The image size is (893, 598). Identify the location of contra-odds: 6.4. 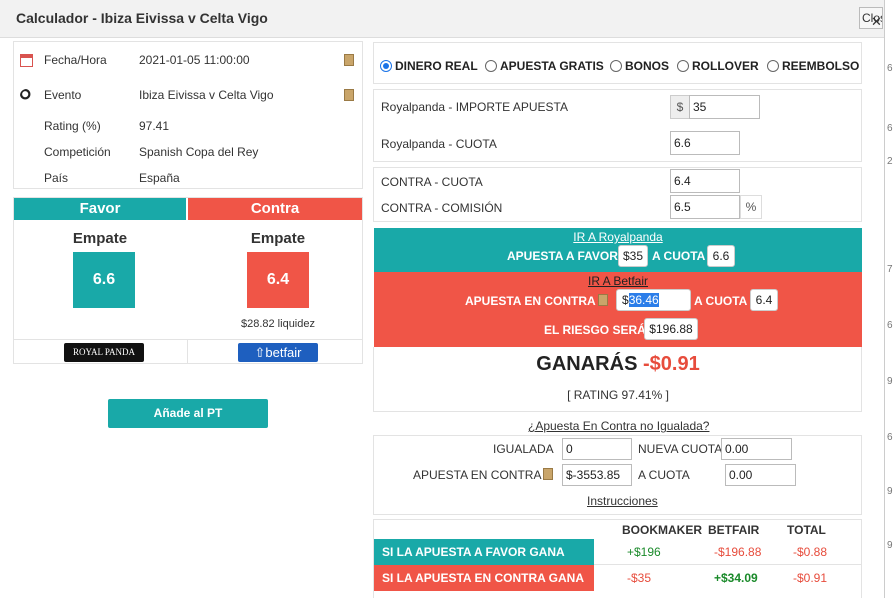
(278, 280).